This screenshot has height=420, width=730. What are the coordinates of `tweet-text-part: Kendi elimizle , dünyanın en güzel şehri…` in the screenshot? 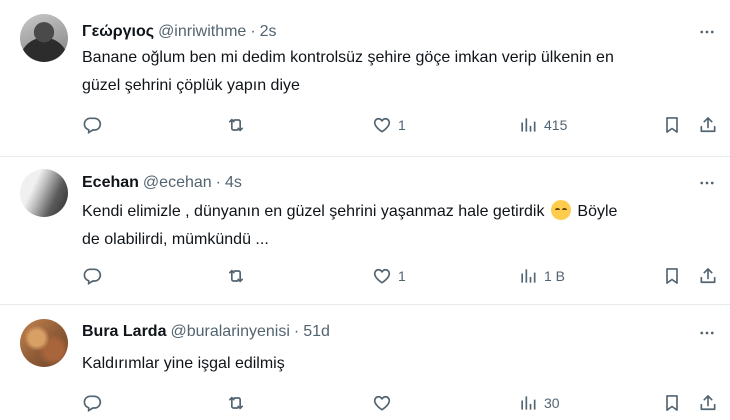 It's located at (313, 211).